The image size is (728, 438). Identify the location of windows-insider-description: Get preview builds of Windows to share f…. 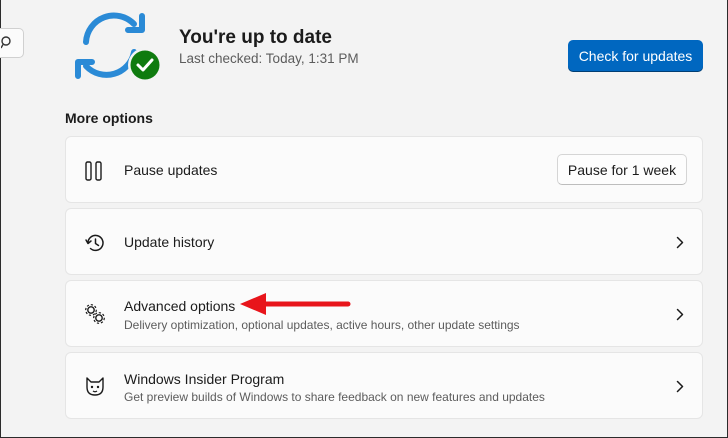
(334, 397).